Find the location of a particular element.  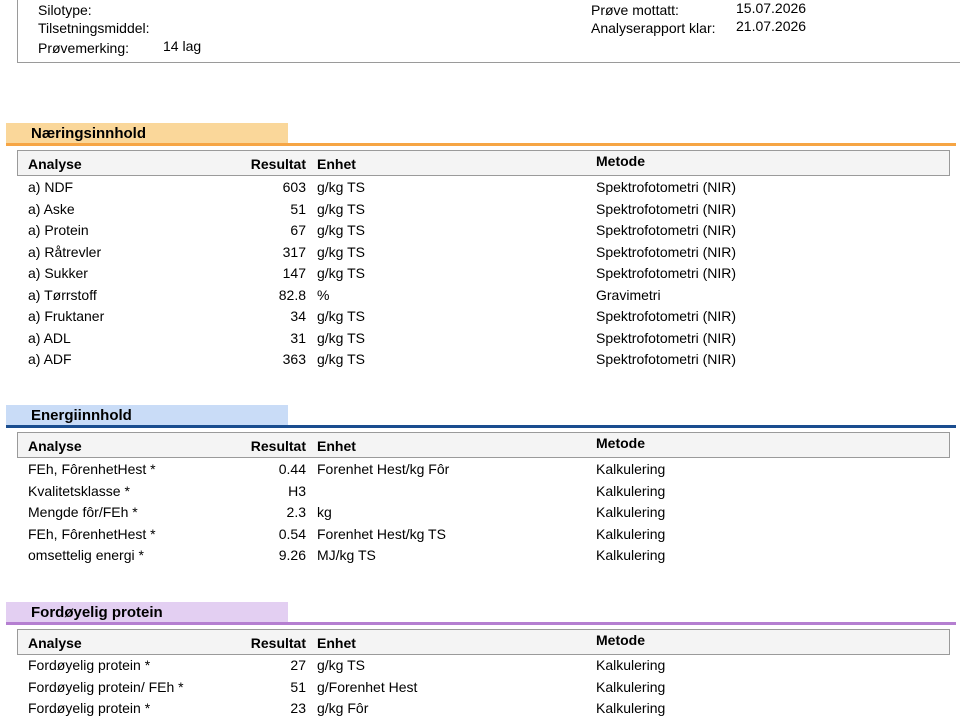

table-row: Kvalitetsklasse * H3 Kalkulering is located at coordinates (480, 492).